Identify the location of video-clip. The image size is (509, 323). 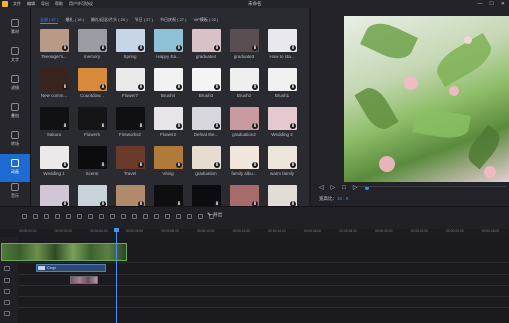
(64, 252).